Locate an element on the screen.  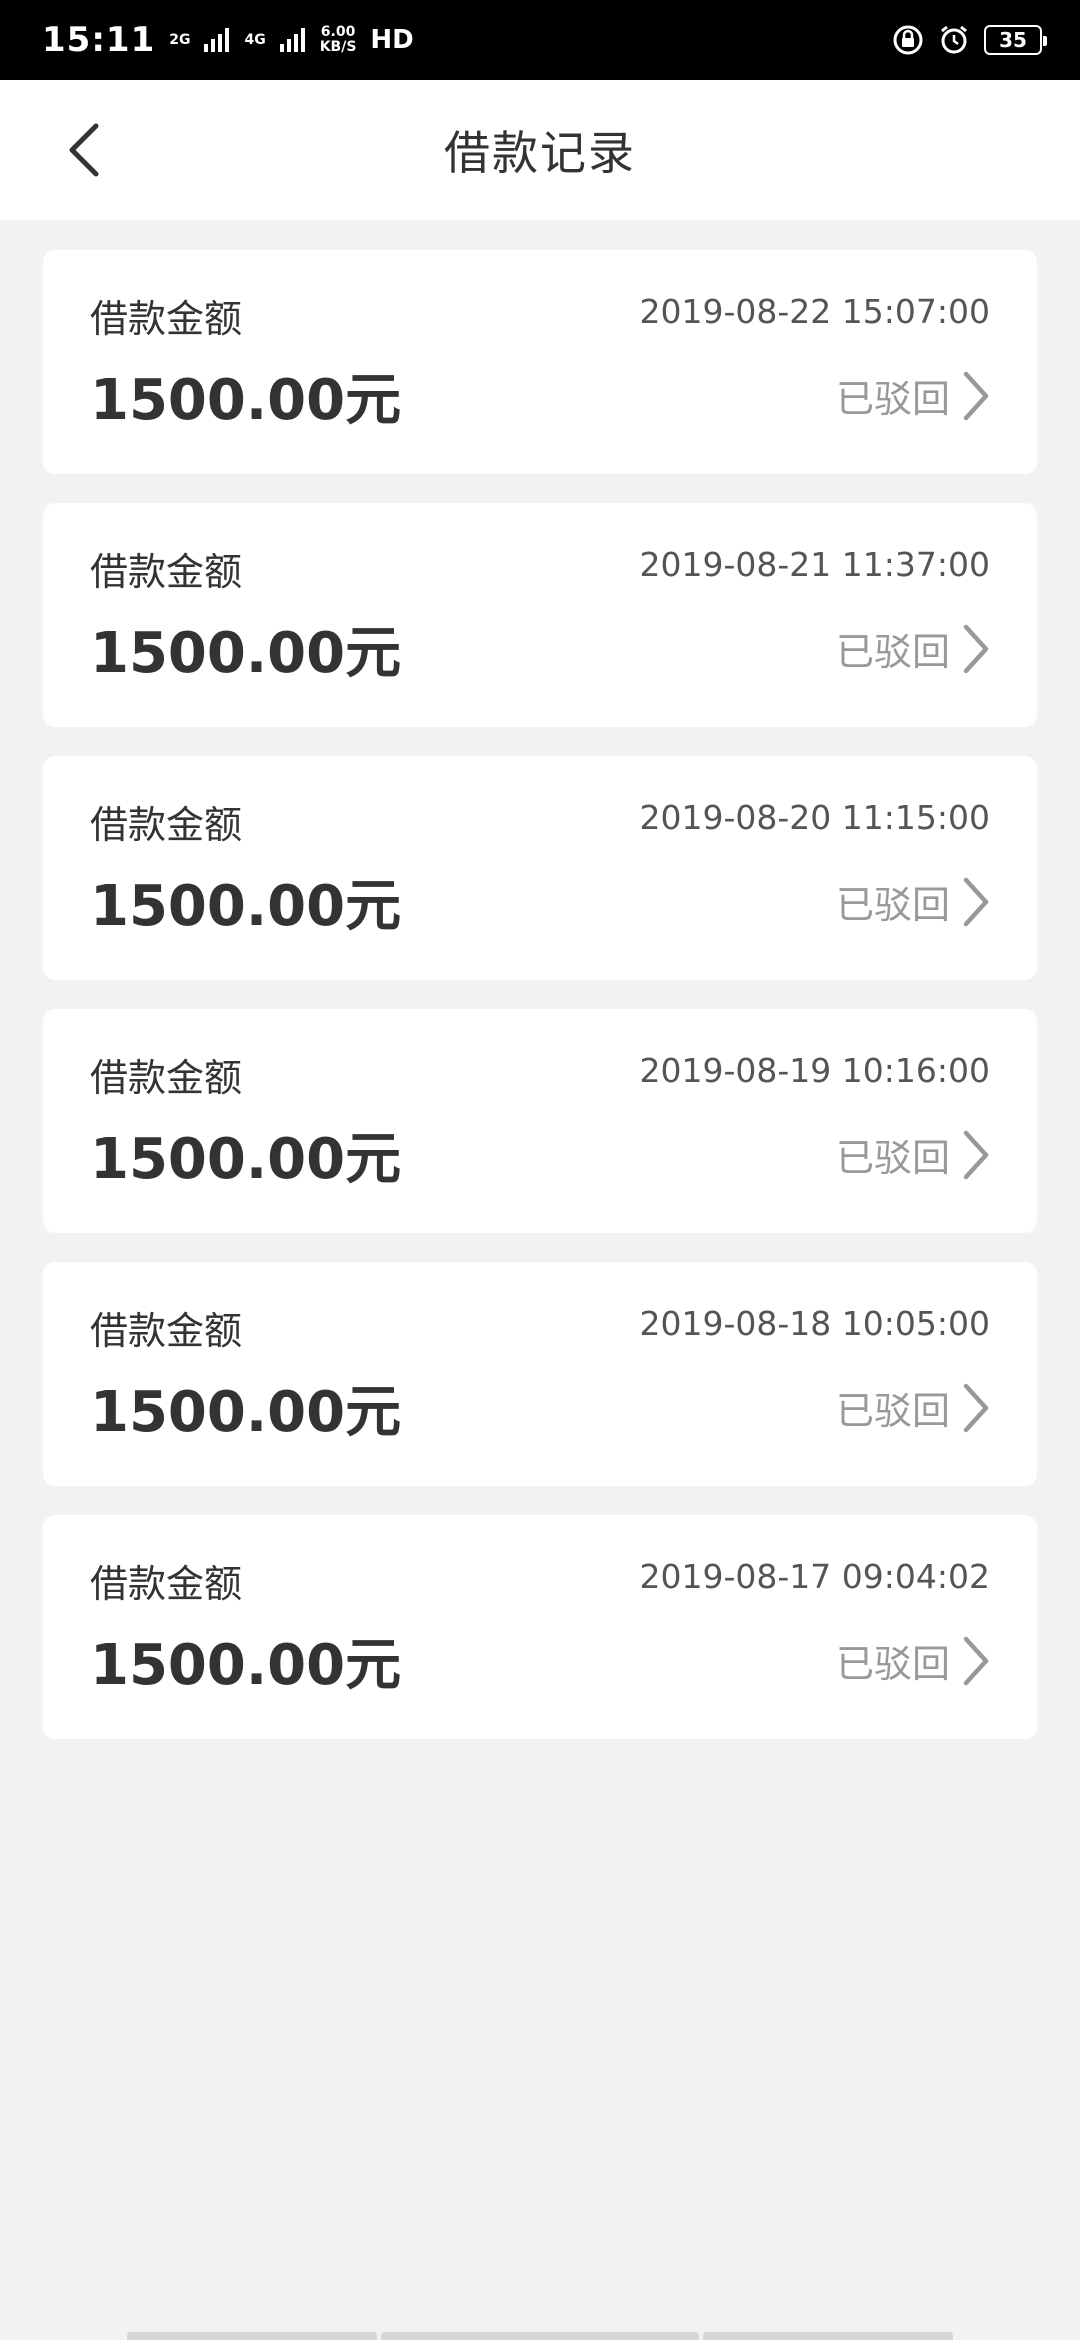
alarm-icon is located at coordinates (954, 39).